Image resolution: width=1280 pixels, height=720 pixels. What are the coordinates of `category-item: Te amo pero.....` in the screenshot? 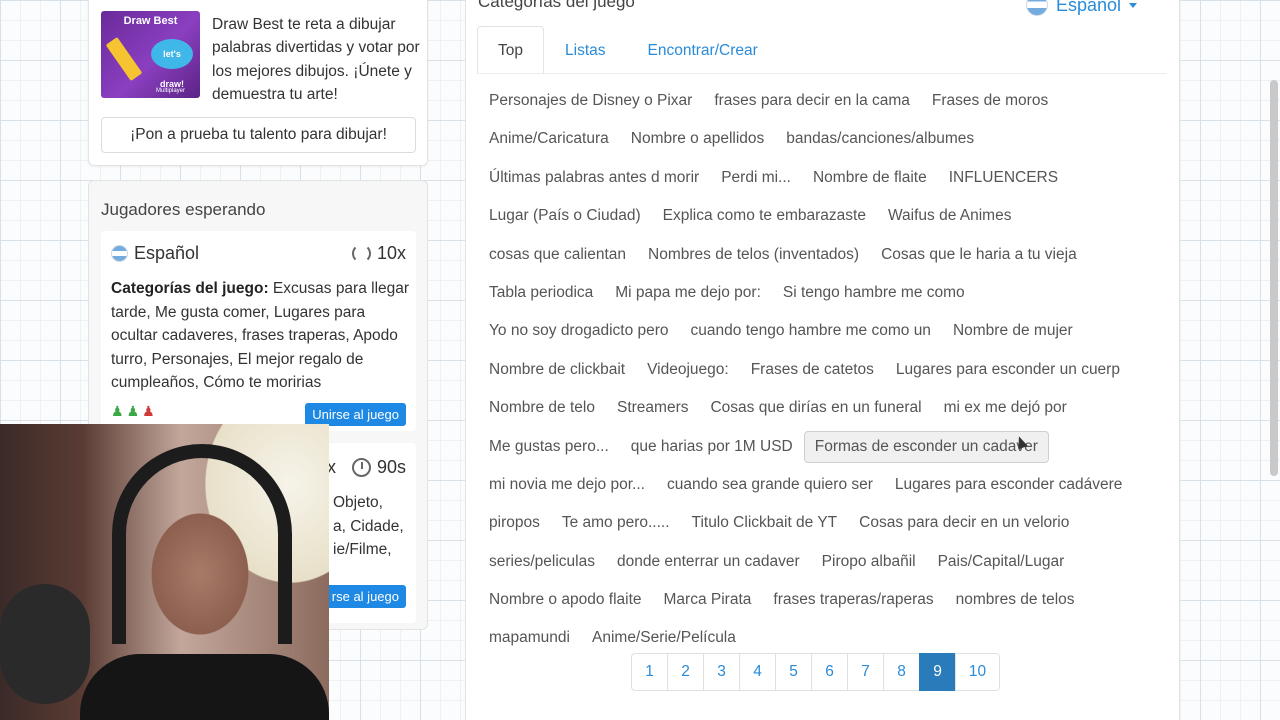 It's located at (616, 523).